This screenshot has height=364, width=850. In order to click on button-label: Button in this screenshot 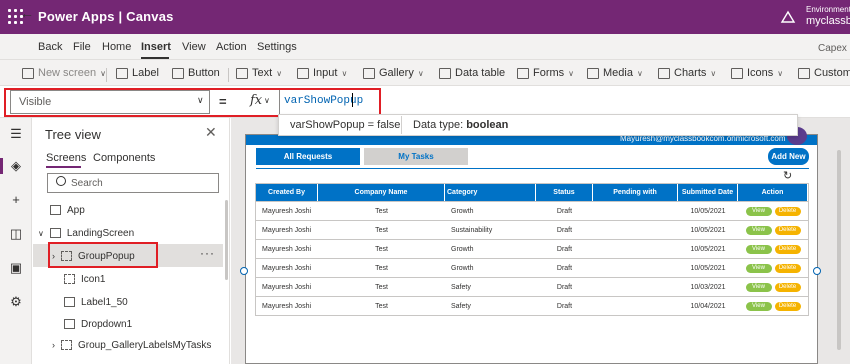, I will do `click(204, 73)`.